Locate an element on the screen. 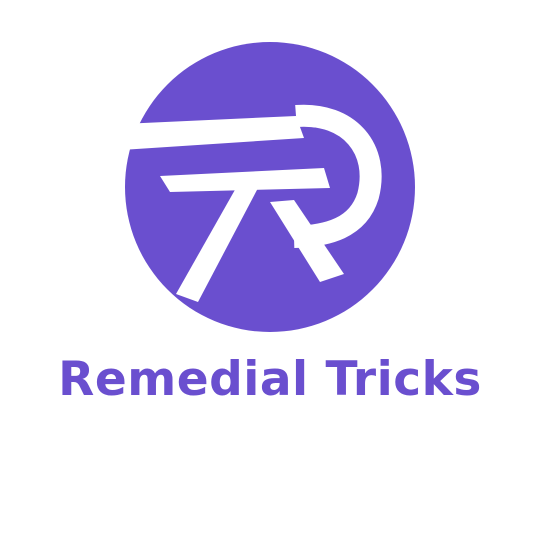 This screenshot has height=540, width=540. brand-name: Remedial Tricks is located at coordinates (270, 379).